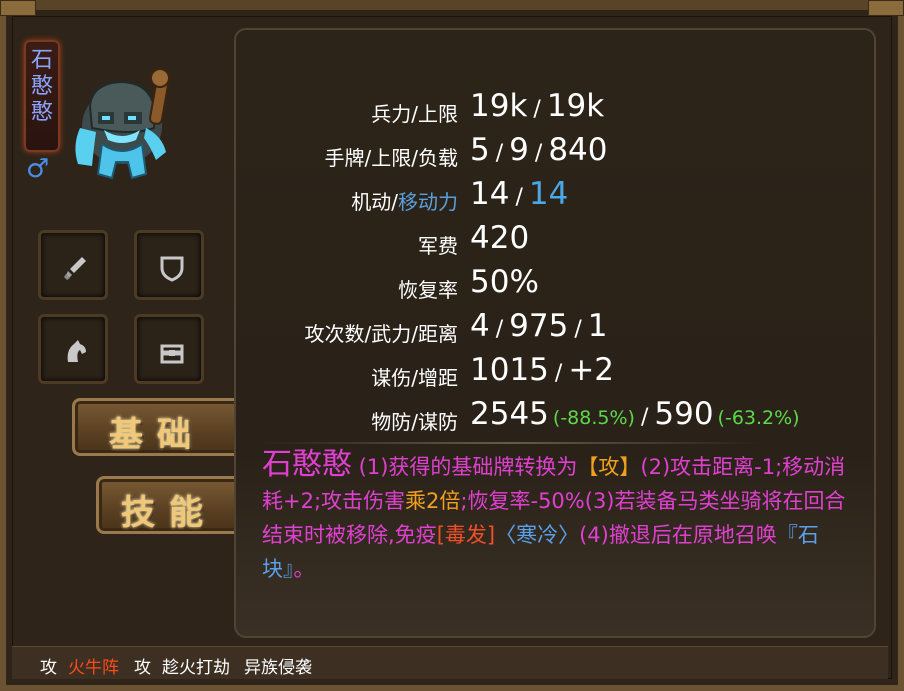 This screenshot has height=691, width=904. I want to click on stat-row-defense: 物防/谋防 2545 (-88.5%)/590 (-63.2%), so click(556, 416).